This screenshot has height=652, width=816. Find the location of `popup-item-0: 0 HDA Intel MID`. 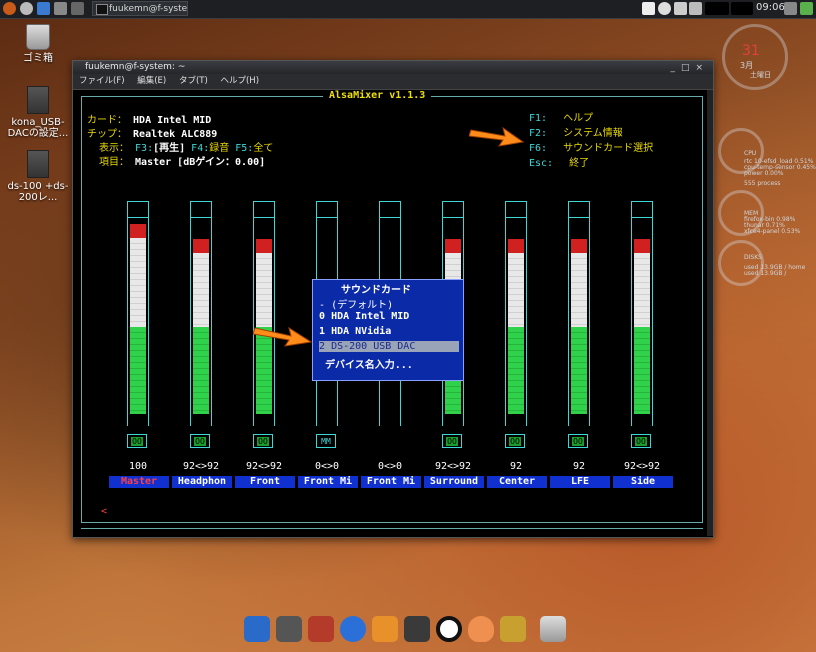

popup-item-0: 0 HDA Intel MID is located at coordinates (364, 316).